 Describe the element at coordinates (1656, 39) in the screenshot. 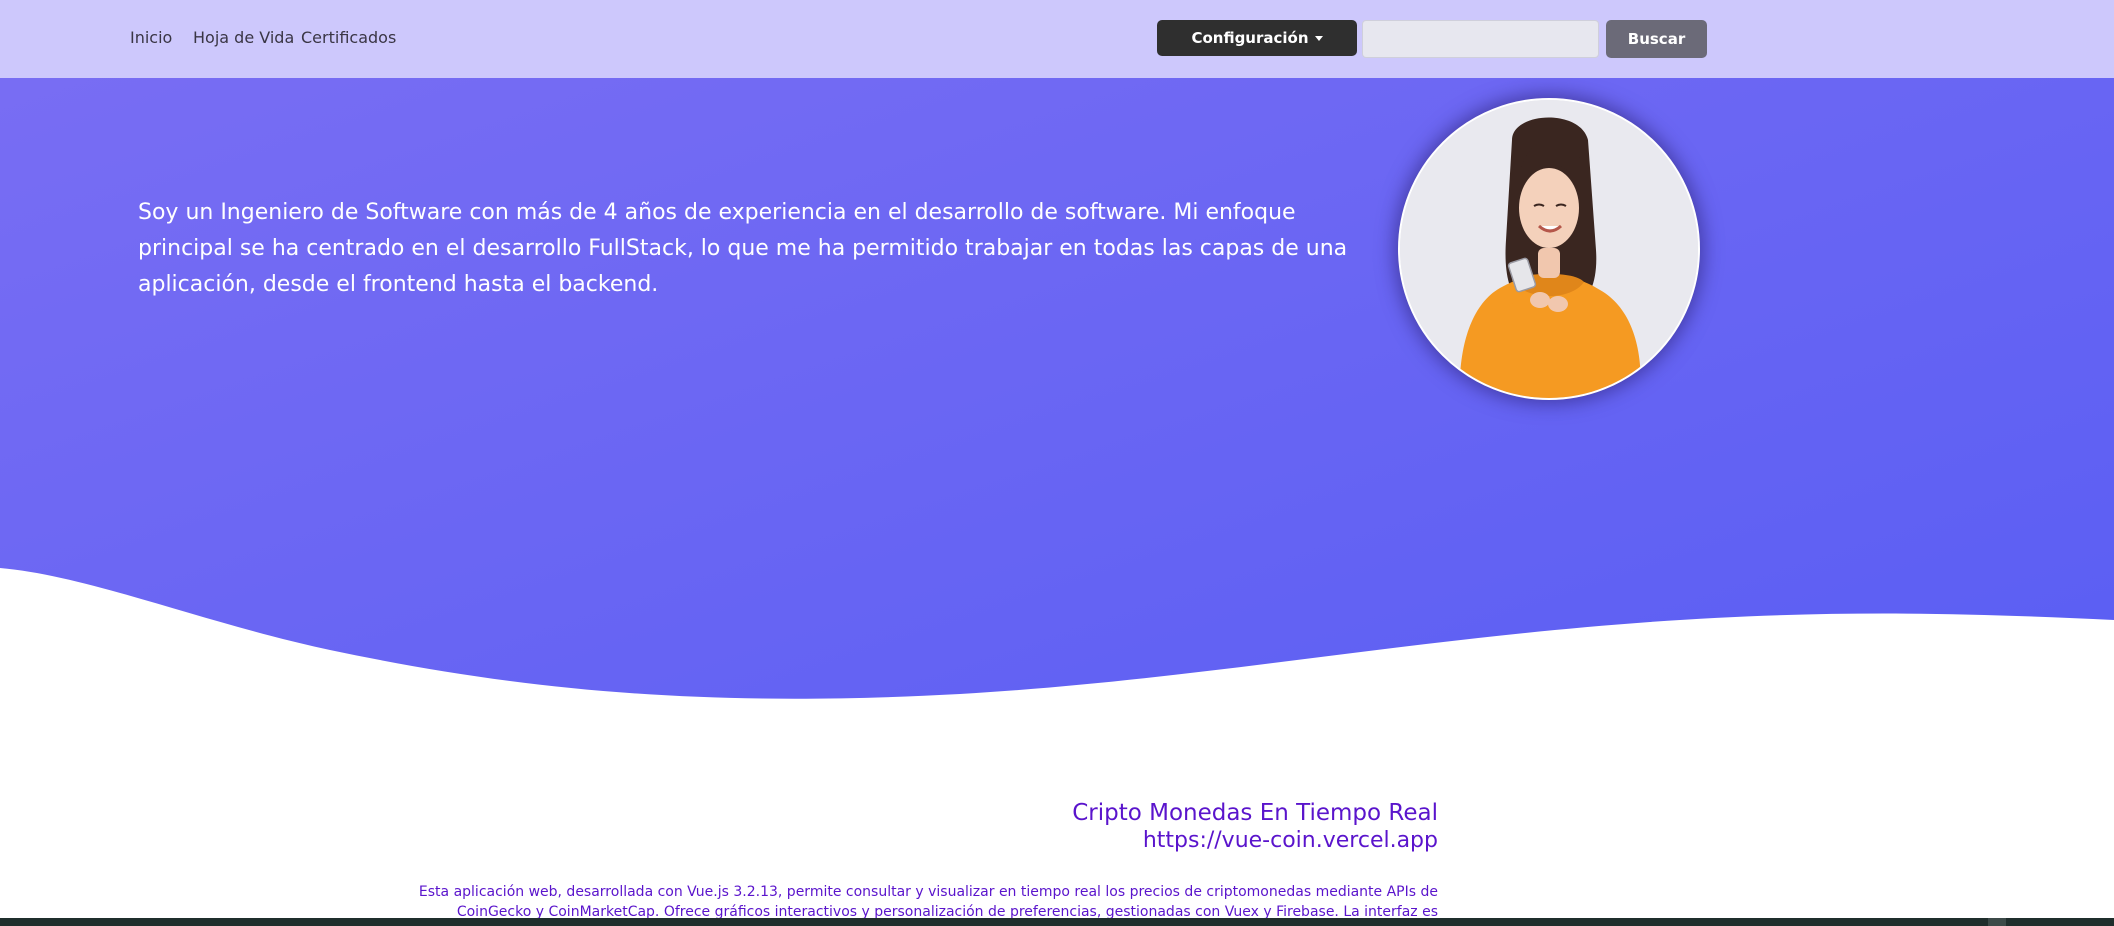

I see `search-button: Buscar` at that location.